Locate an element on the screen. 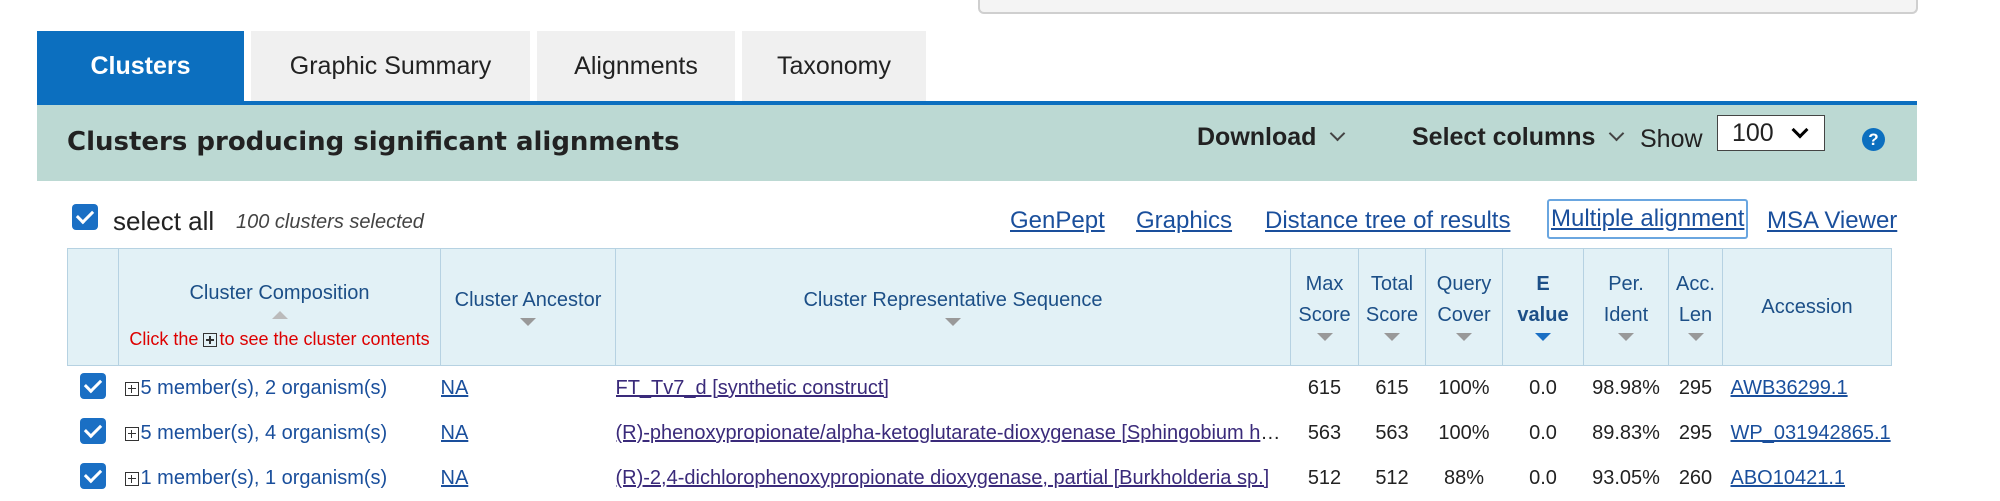 This screenshot has height=501, width=2000. col-total-score: Total Score is located at coordinates (1392, 307).